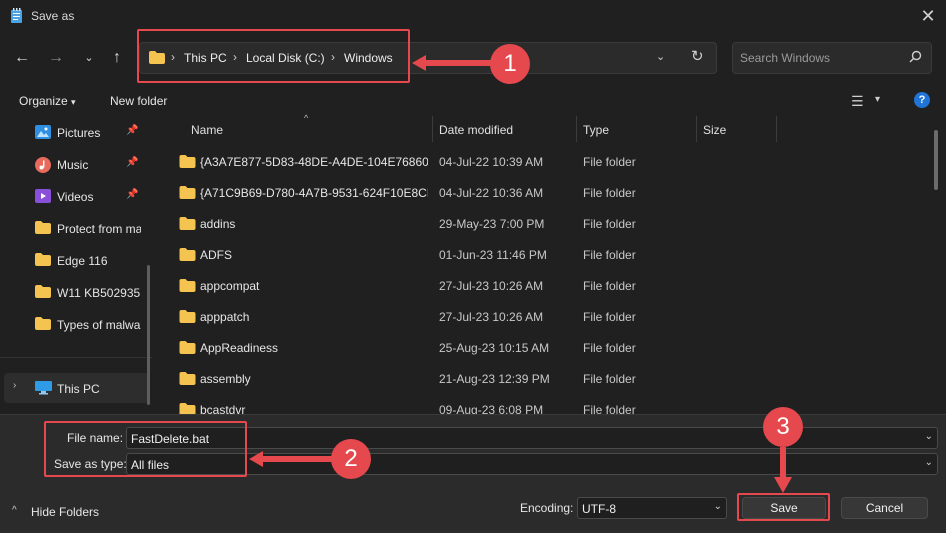 The width and height of the screenshot is (946, 533). I want to click on nav-item-malware-folder: Types of malwar, so click(76, 325).